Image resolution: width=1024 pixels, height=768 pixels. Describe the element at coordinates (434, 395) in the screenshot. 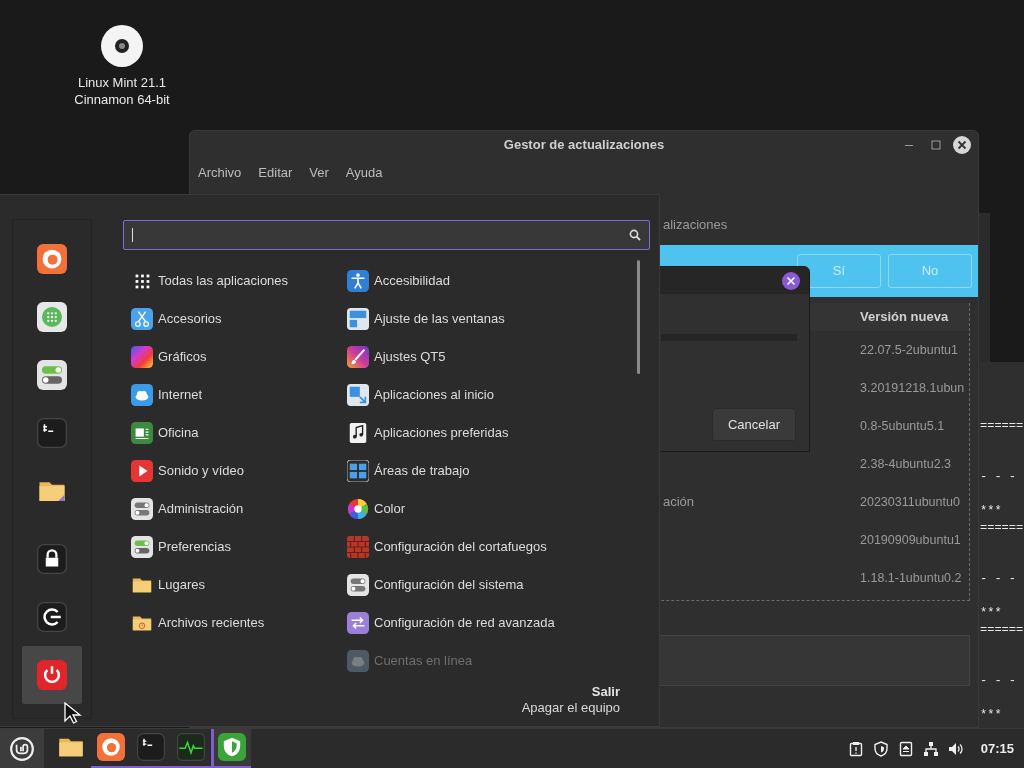

I see `app-item: Aplicaciones al inicio` at that location.